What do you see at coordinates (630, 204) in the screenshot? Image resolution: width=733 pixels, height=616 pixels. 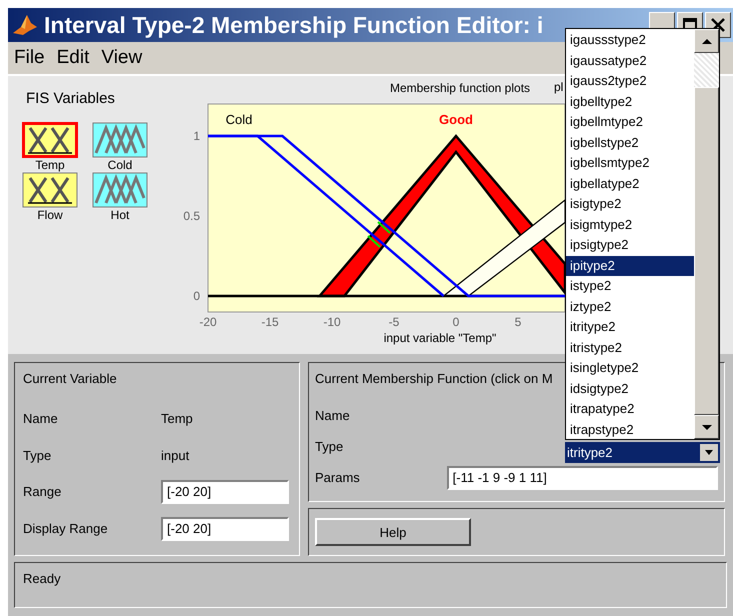 I see `dropdown-option: isigtype2` at bounding box center [630, 204].